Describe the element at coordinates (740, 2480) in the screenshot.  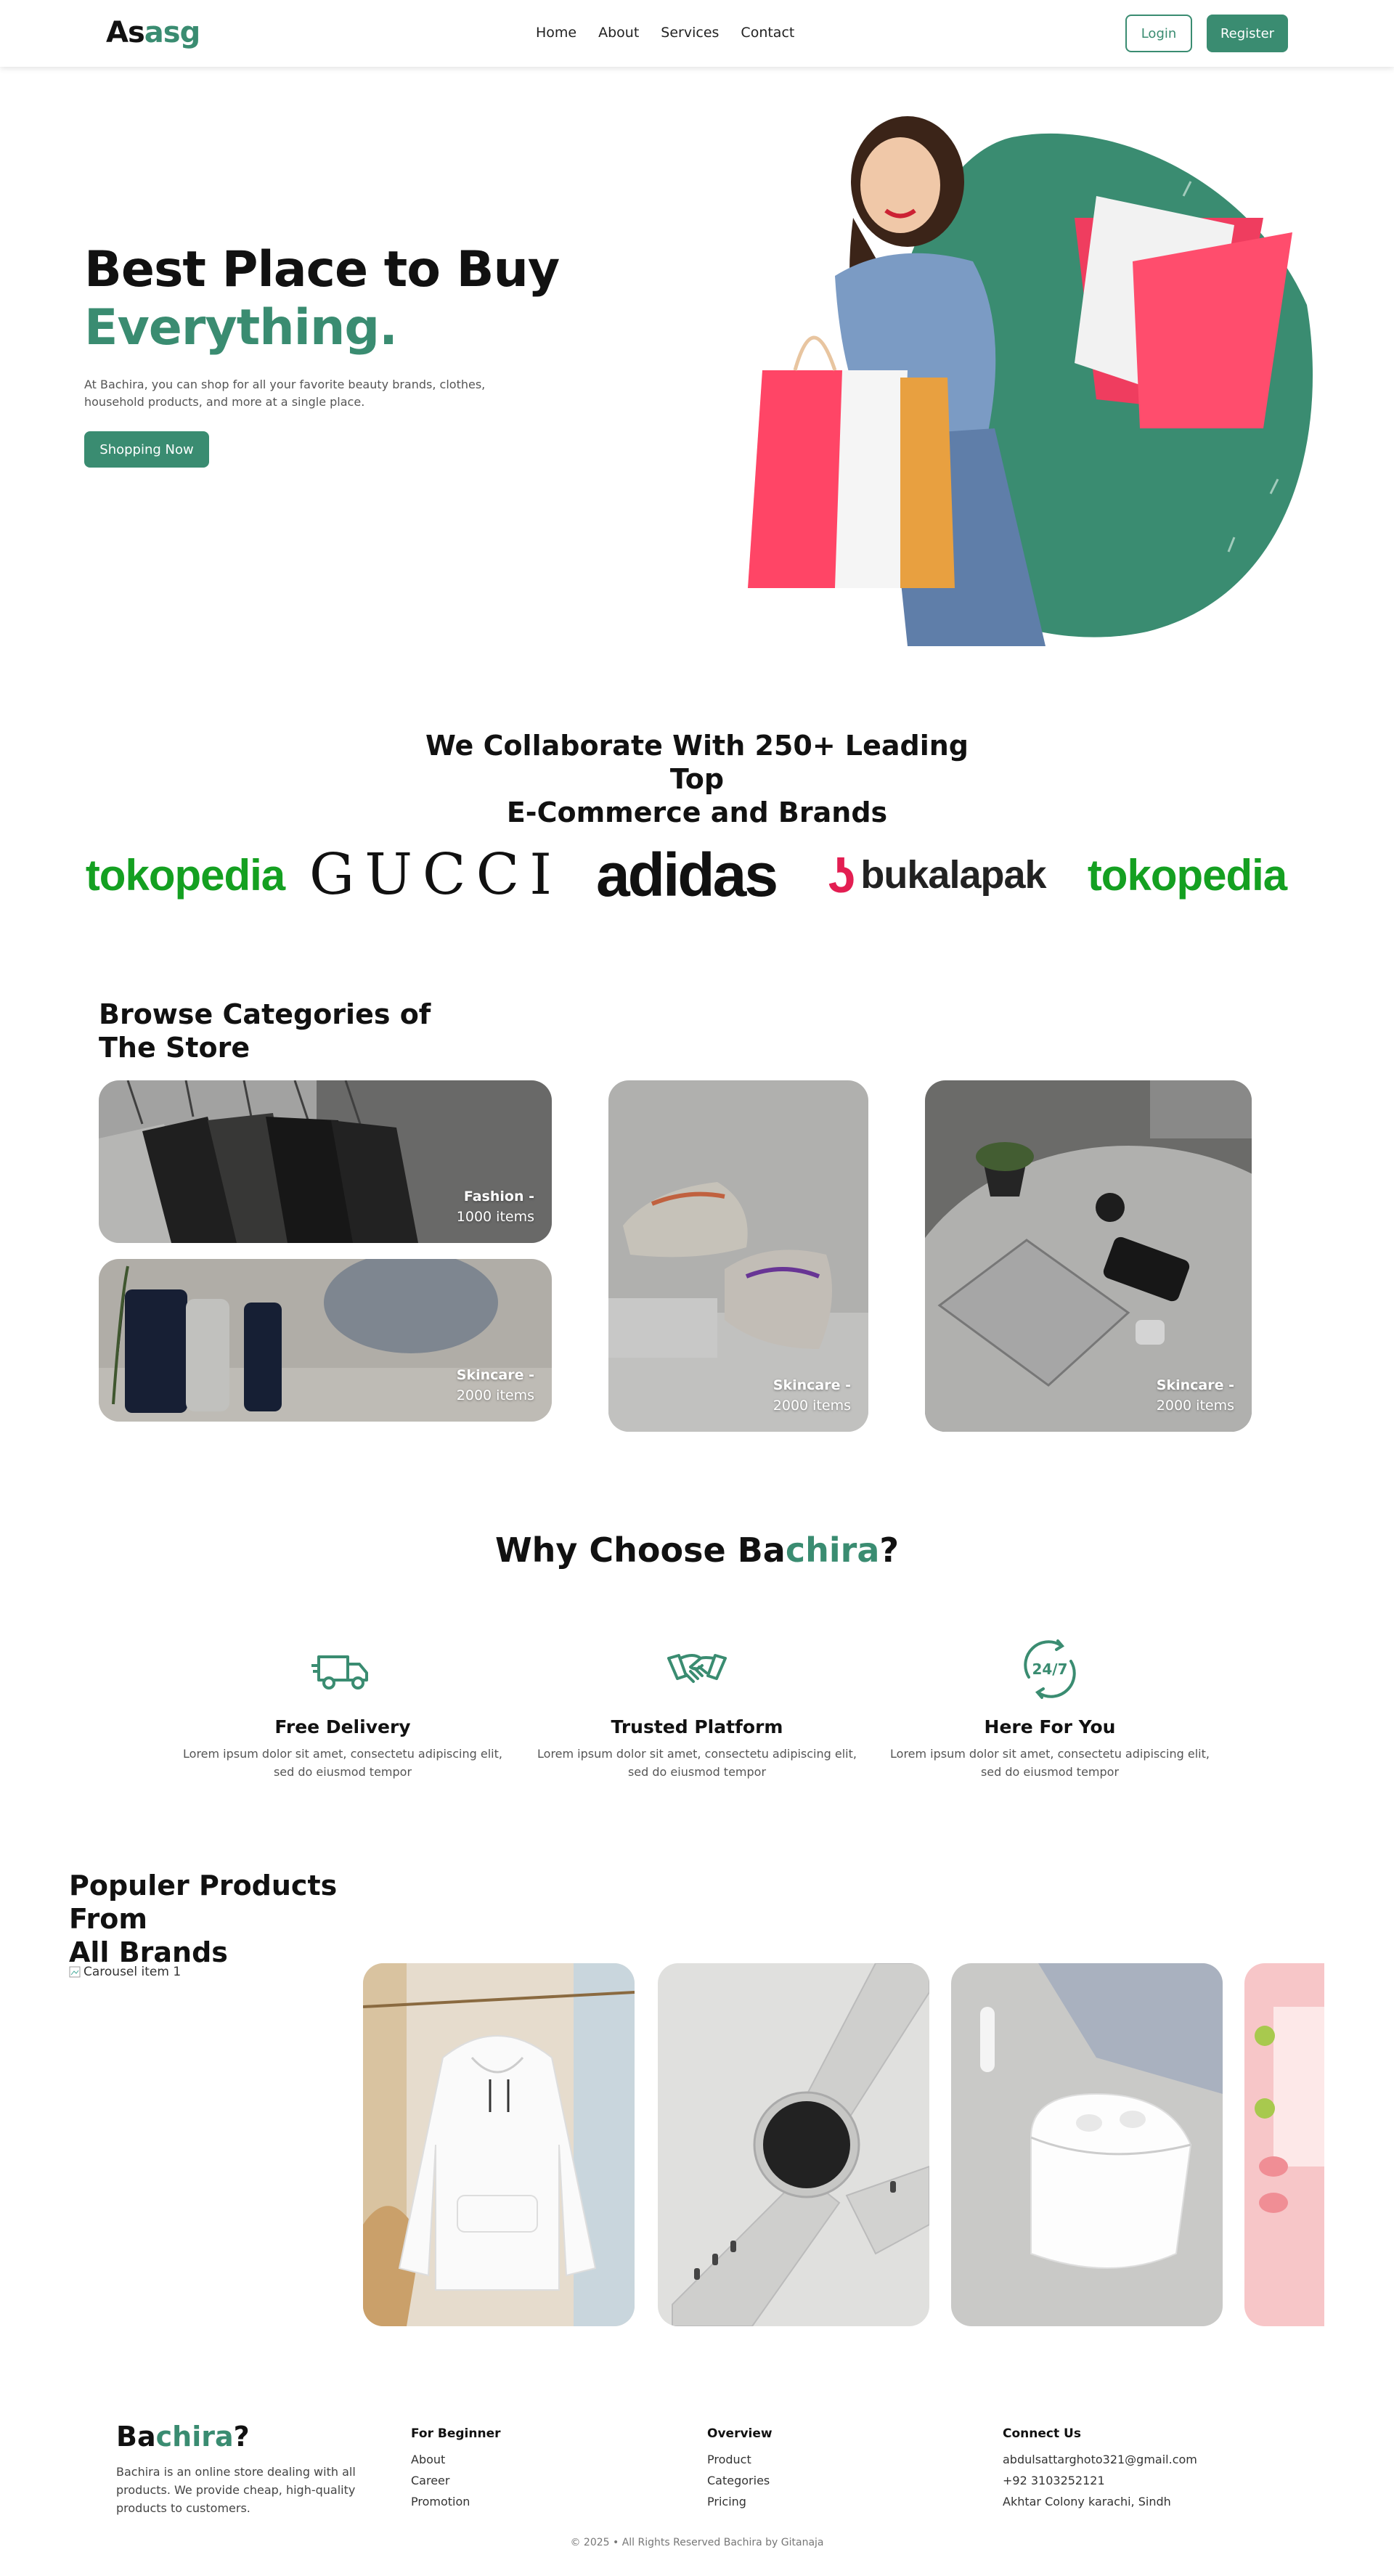
I see `footer-link-categories: Categories` at that location.